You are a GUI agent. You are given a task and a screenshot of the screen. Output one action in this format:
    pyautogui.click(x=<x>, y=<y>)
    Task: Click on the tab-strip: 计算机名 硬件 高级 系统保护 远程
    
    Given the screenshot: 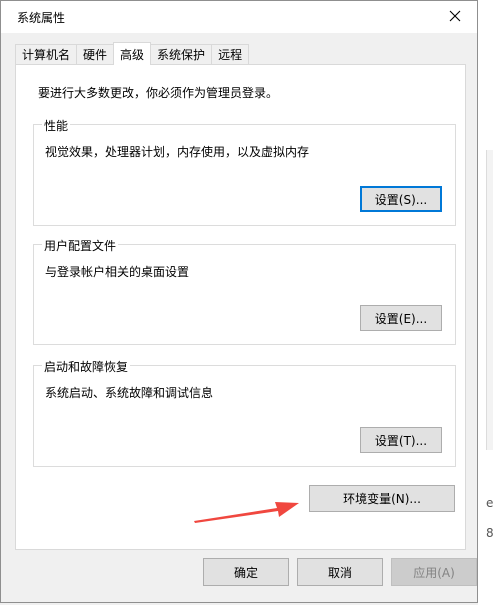 What is the action you would take?
    pyautogui.click(x=132, y=53)
    